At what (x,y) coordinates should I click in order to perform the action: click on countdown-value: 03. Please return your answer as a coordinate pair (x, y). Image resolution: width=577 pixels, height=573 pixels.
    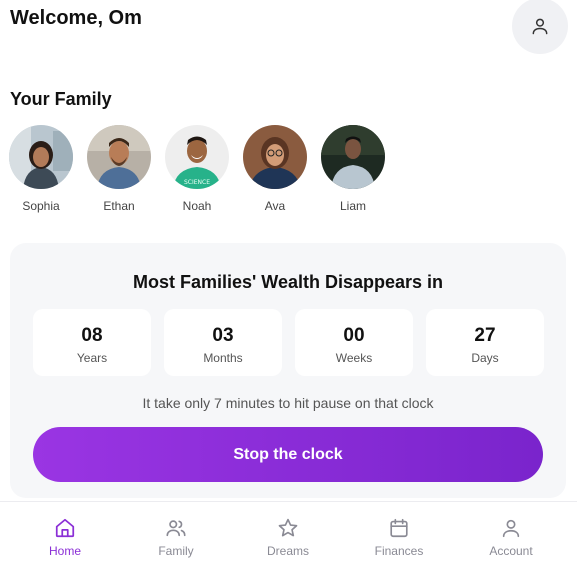
    Looking at the image, I should click on (223, 335).